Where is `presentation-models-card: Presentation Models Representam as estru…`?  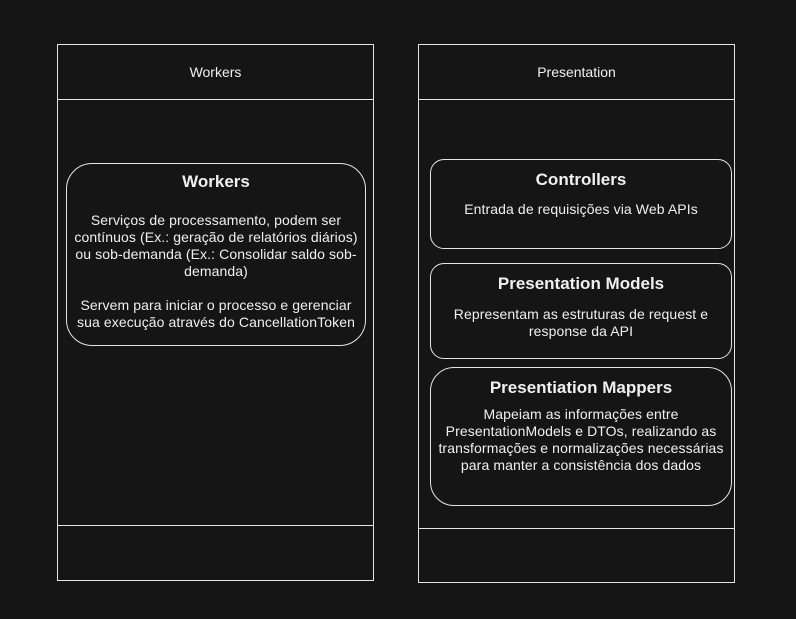 presentation-models-card: Presentation Models Representam as estru… is located at coordinates (581, 311).